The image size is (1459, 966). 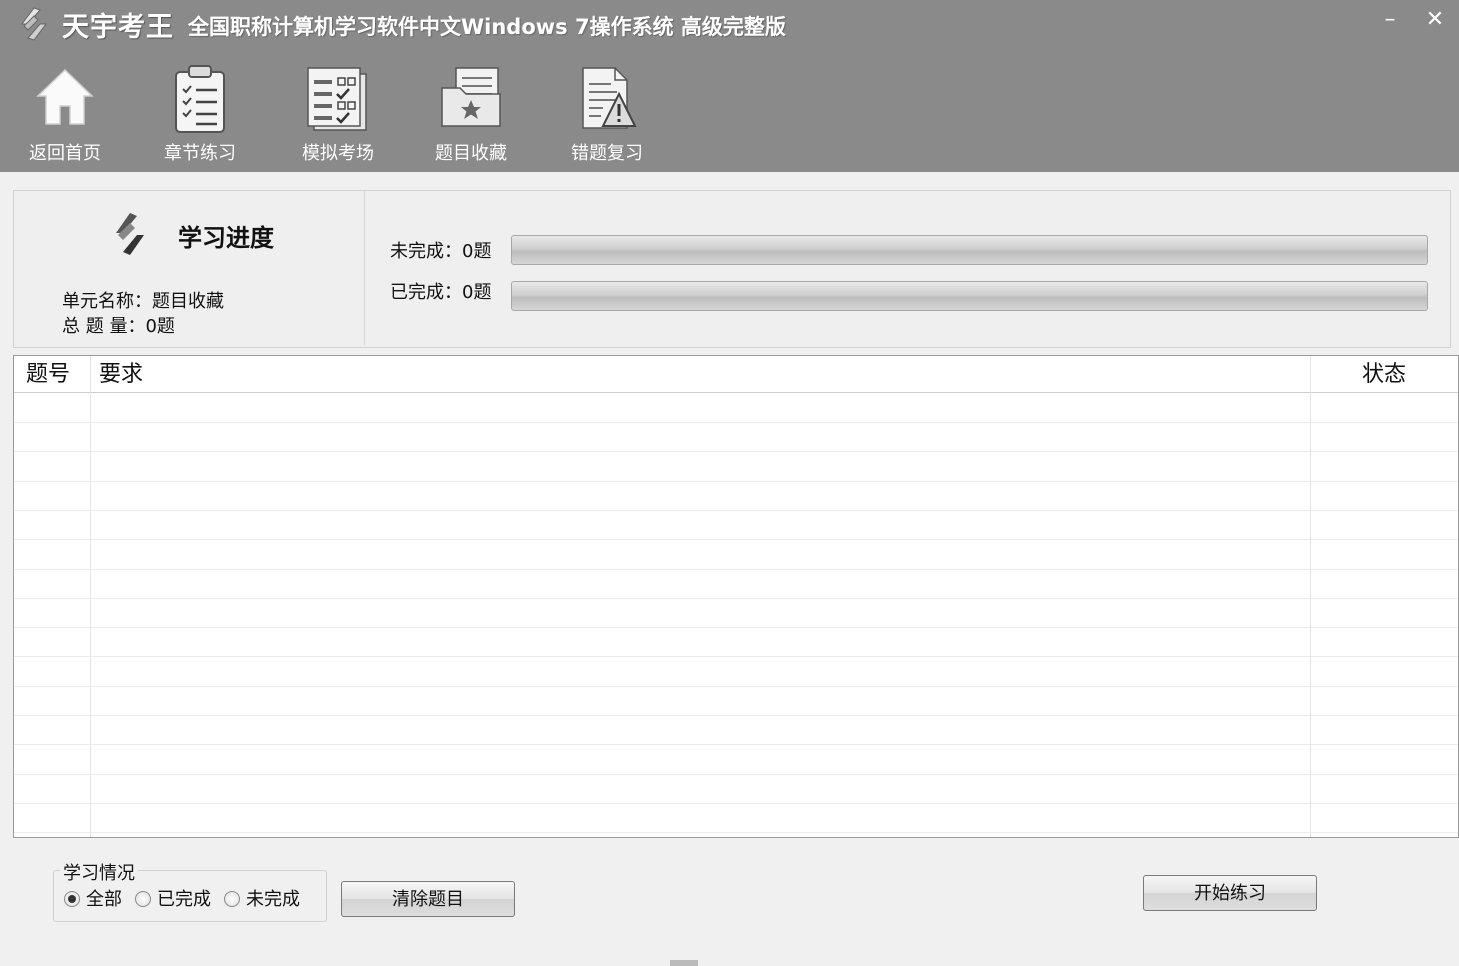 I want to click on nav-chapter-practice-button: 章节练习, so click(x=200, y=116).